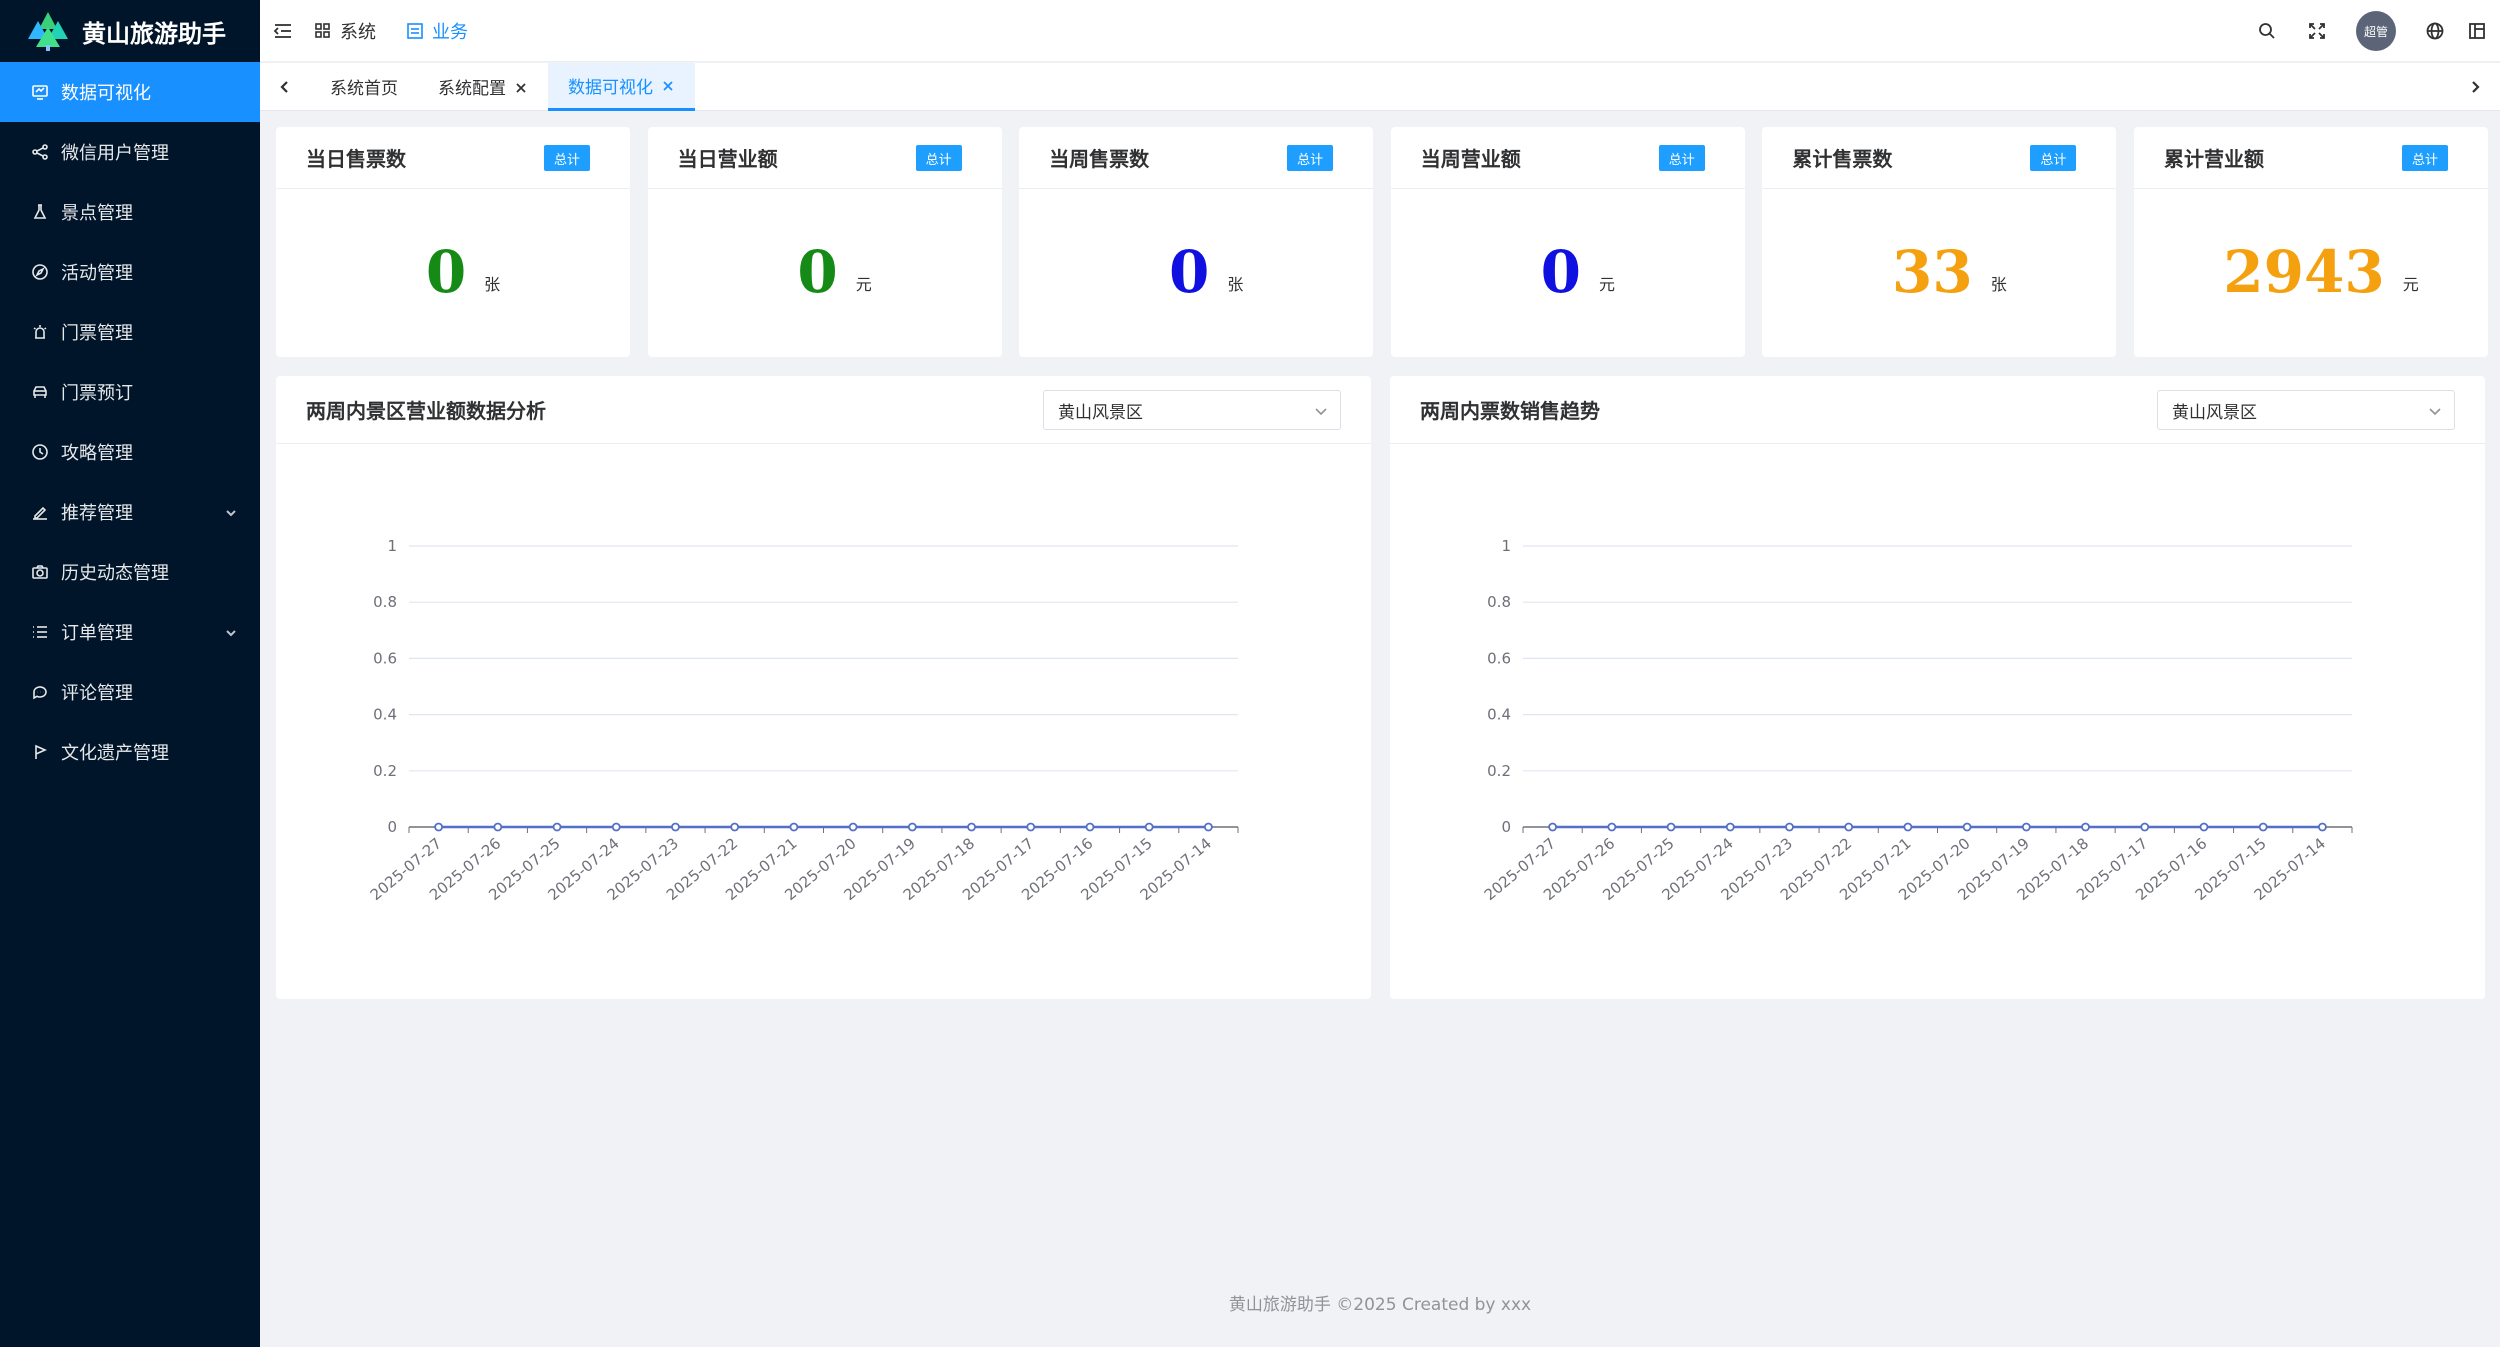 This screenshot has height=1347, width=2500. I want to click on app-title: 黄山旅游助手, so click(154, 33).